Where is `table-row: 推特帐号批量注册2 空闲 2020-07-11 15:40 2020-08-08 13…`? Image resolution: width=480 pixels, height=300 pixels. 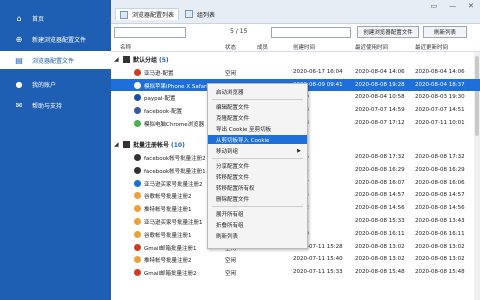
table-row: 推特帐号批量注册2 空闲 2020-07-11 15:40 2020-08-08 13… is located at coordinates (295, 259).